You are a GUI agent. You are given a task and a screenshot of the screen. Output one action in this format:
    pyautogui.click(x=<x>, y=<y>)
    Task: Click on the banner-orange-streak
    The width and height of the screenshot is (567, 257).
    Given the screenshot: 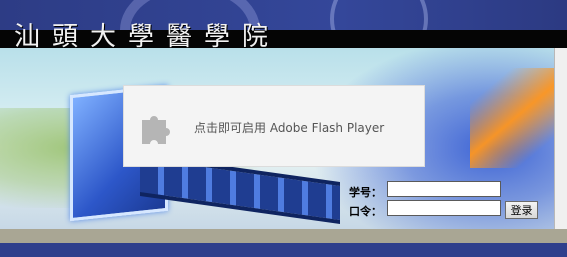 What is the action you would take?
    pyautogui.click(x=512, y=118)
    